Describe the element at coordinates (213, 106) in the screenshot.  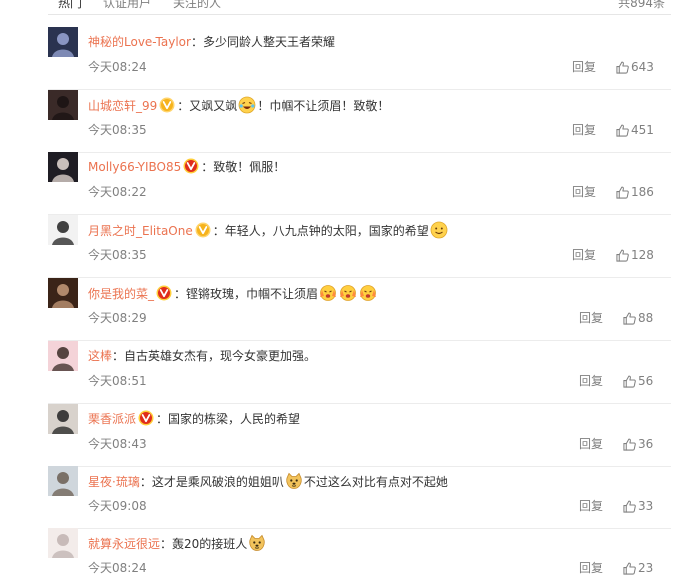
I see `comment-text: 又飒又飒` at that location.